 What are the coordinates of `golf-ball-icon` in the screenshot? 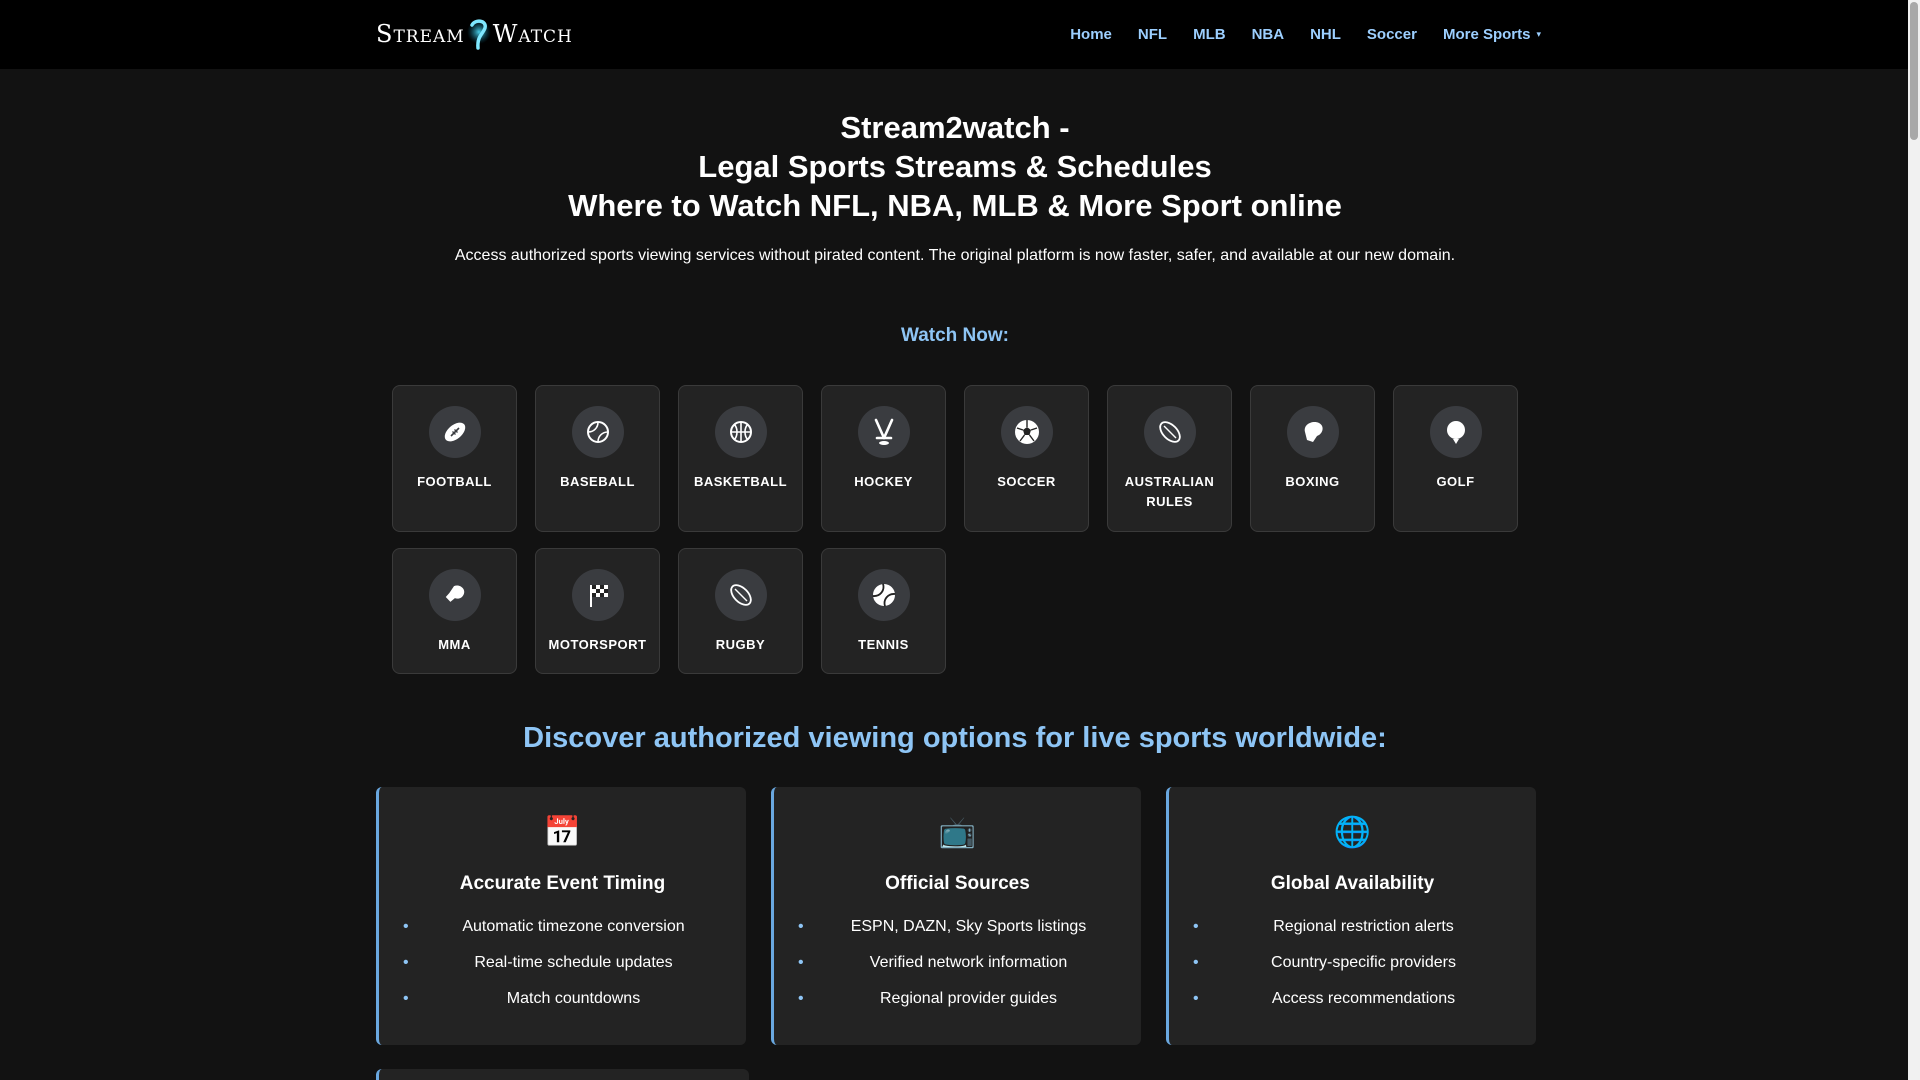 It's located at (1455, 432).